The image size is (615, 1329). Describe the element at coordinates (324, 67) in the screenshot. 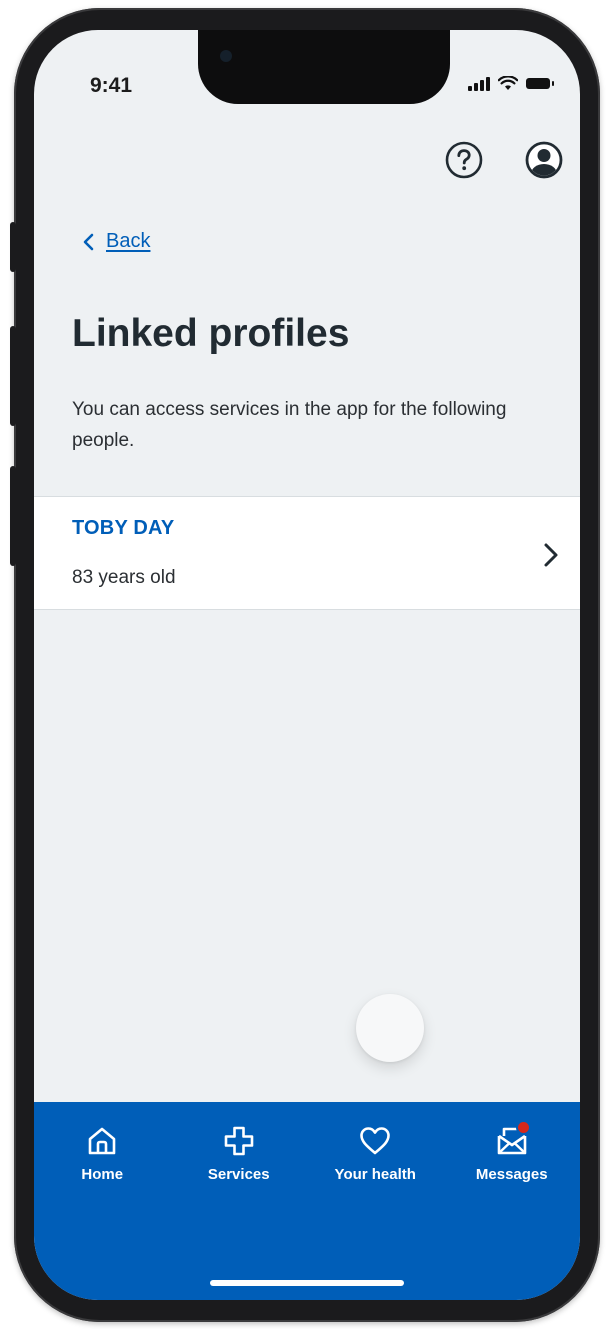

I see `notch` at that location.